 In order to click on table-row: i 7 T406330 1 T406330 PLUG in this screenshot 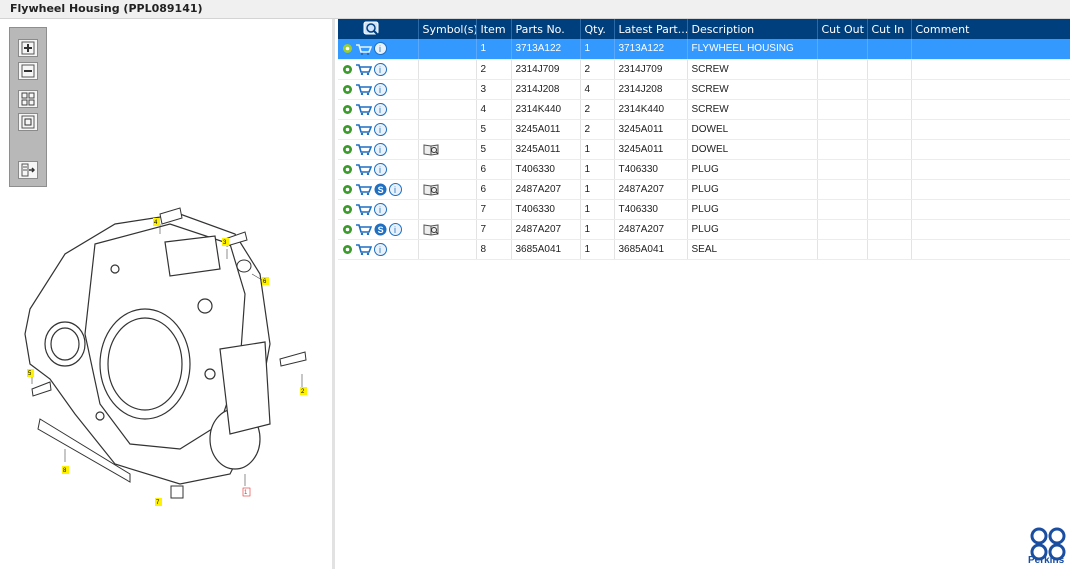, I will do `click(704, 209)`.